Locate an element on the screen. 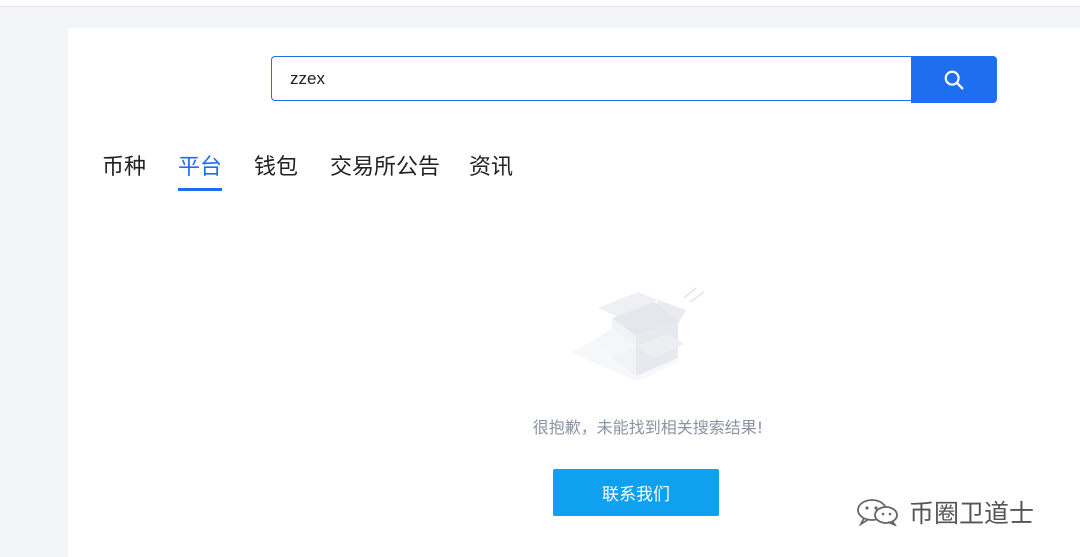  wechat-icon is located at coordinates (877, 512).